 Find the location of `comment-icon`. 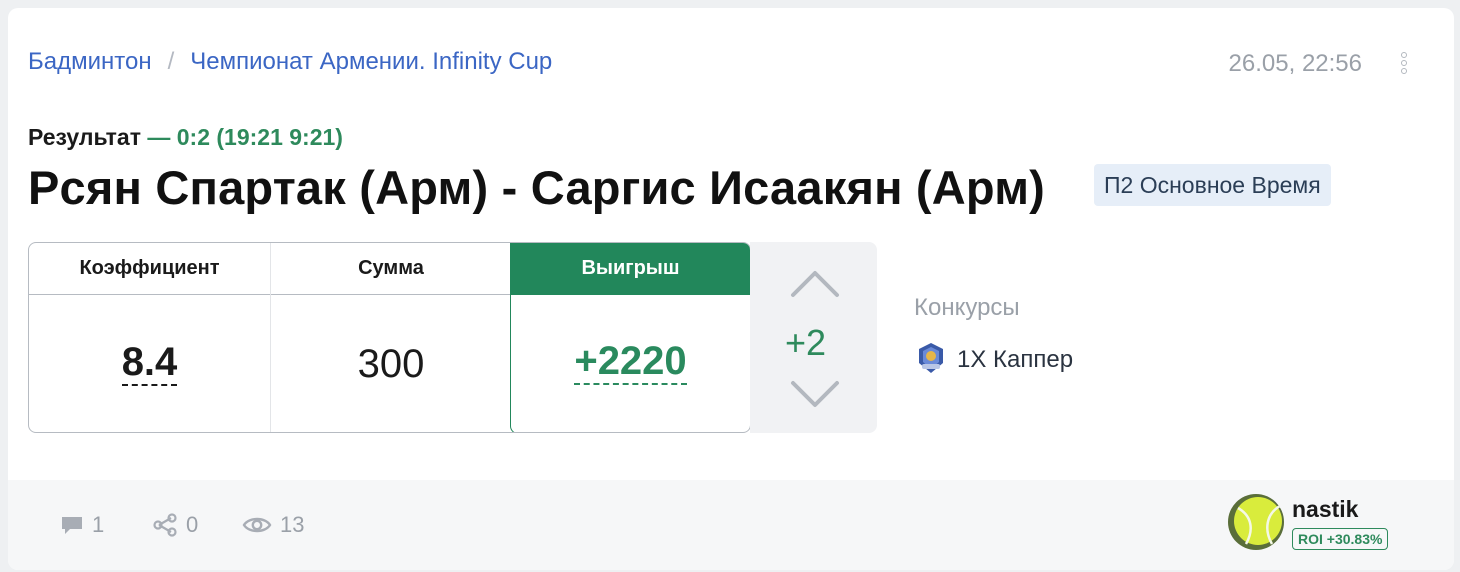

comment-icon is located at coordinates (72, 525).